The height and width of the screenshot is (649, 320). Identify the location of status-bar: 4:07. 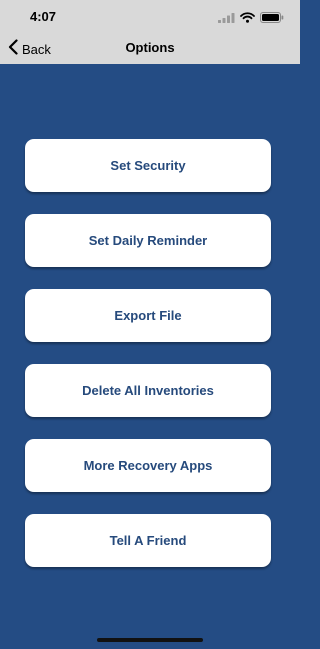
(150, 17).